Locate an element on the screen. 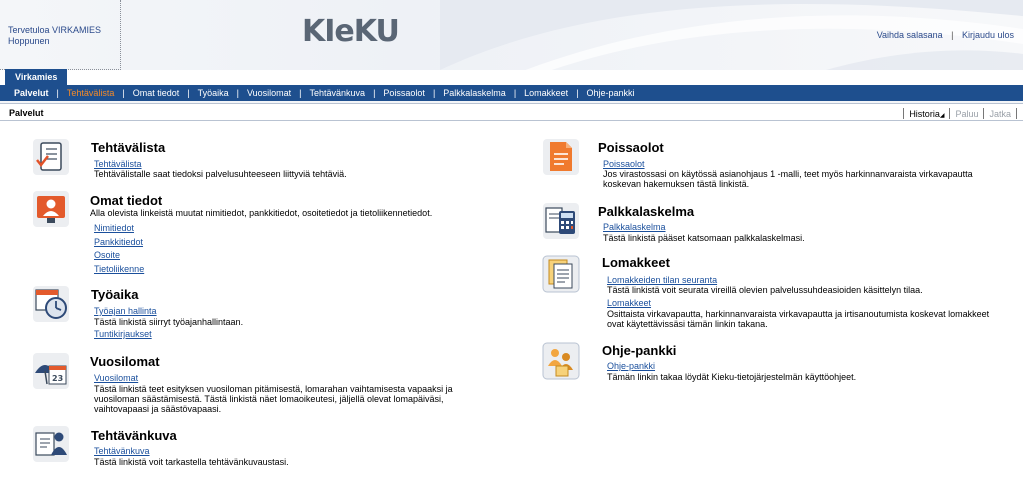 The image size is (1023, 489). nav-item-poissaolot: Poissaolot is located at coordinates (404, 93).